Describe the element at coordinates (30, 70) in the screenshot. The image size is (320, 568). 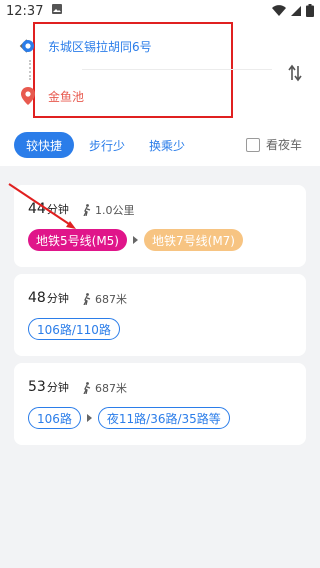
I see `route-connector` at that location.